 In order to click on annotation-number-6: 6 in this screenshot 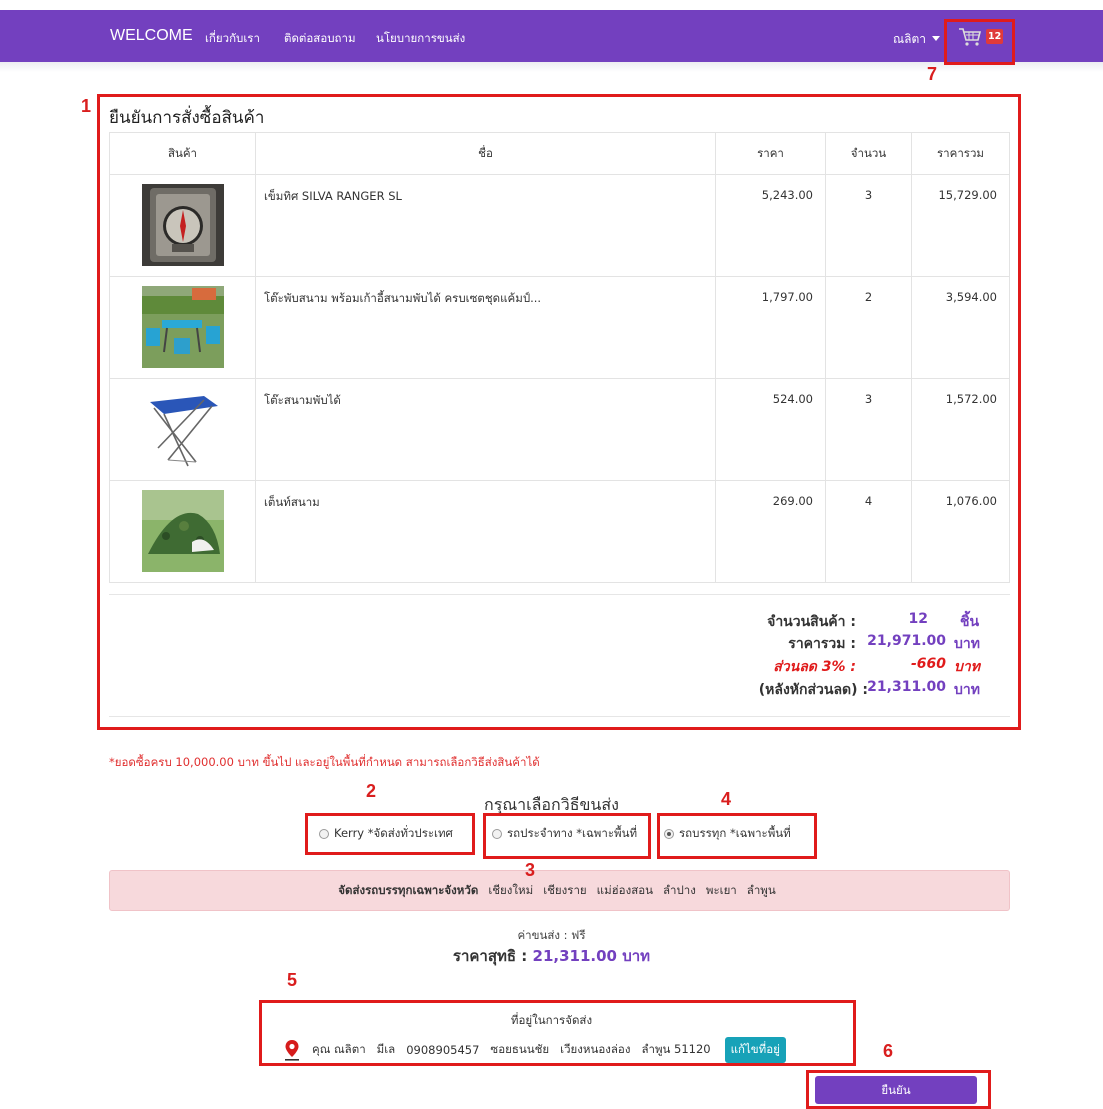, I will do `click(888, 1051)`.